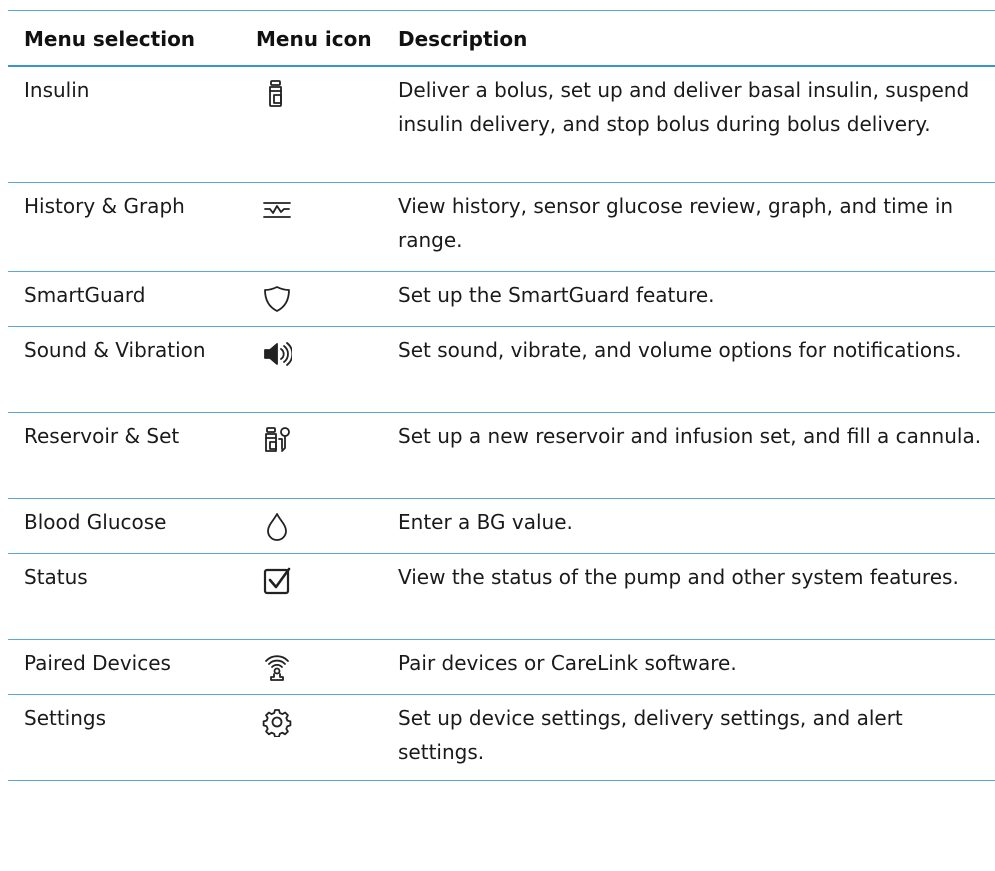 The height and width of the screenshot is (871, 995). I want to click on menu-selection-cell: Reservoir & Set, so click(102, 436).